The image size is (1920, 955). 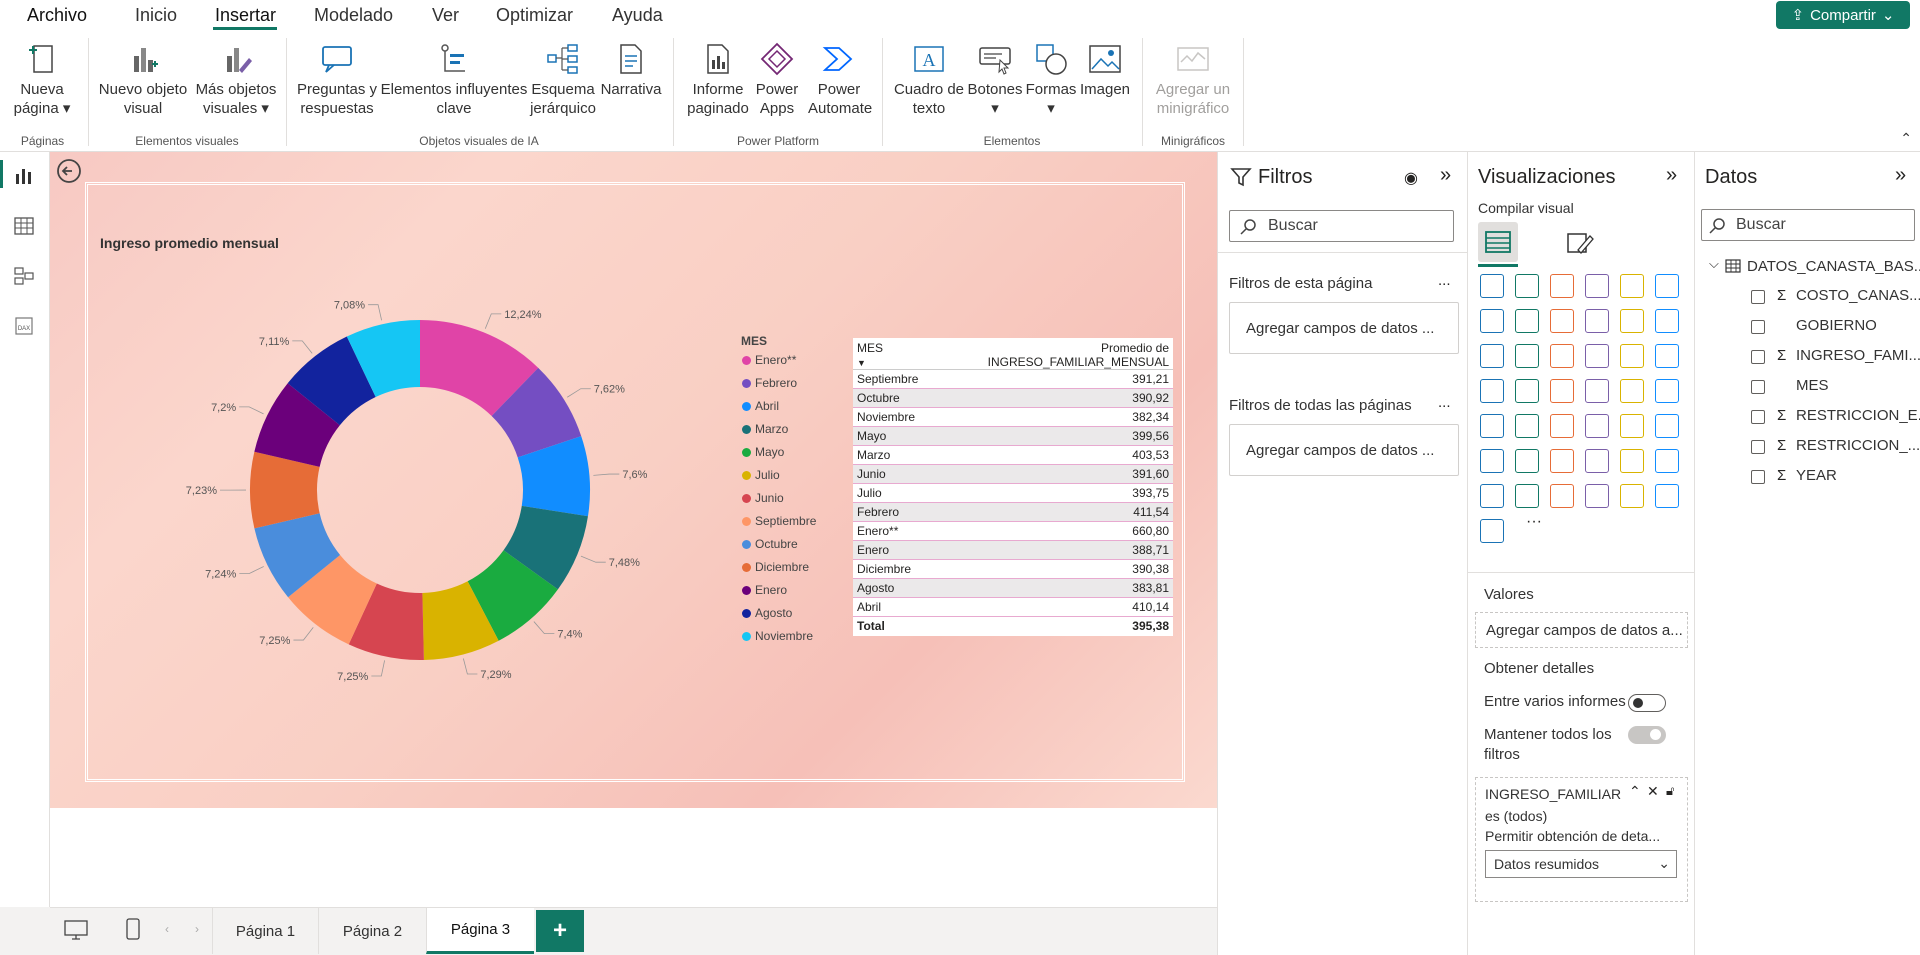 I want to click on gauge-icon, so click(x=1667, y=391).